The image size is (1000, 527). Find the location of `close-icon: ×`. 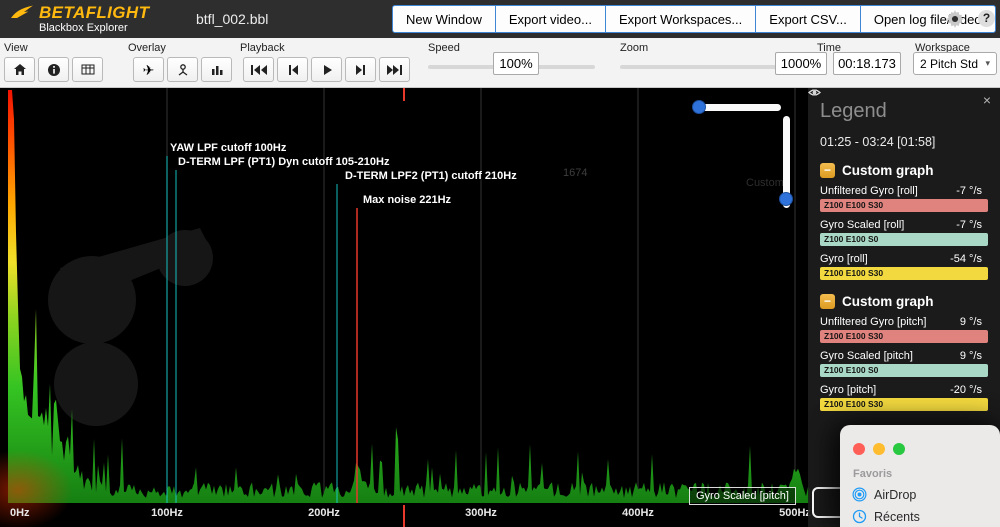

close-icon: × is located at coordinates (987, 100).